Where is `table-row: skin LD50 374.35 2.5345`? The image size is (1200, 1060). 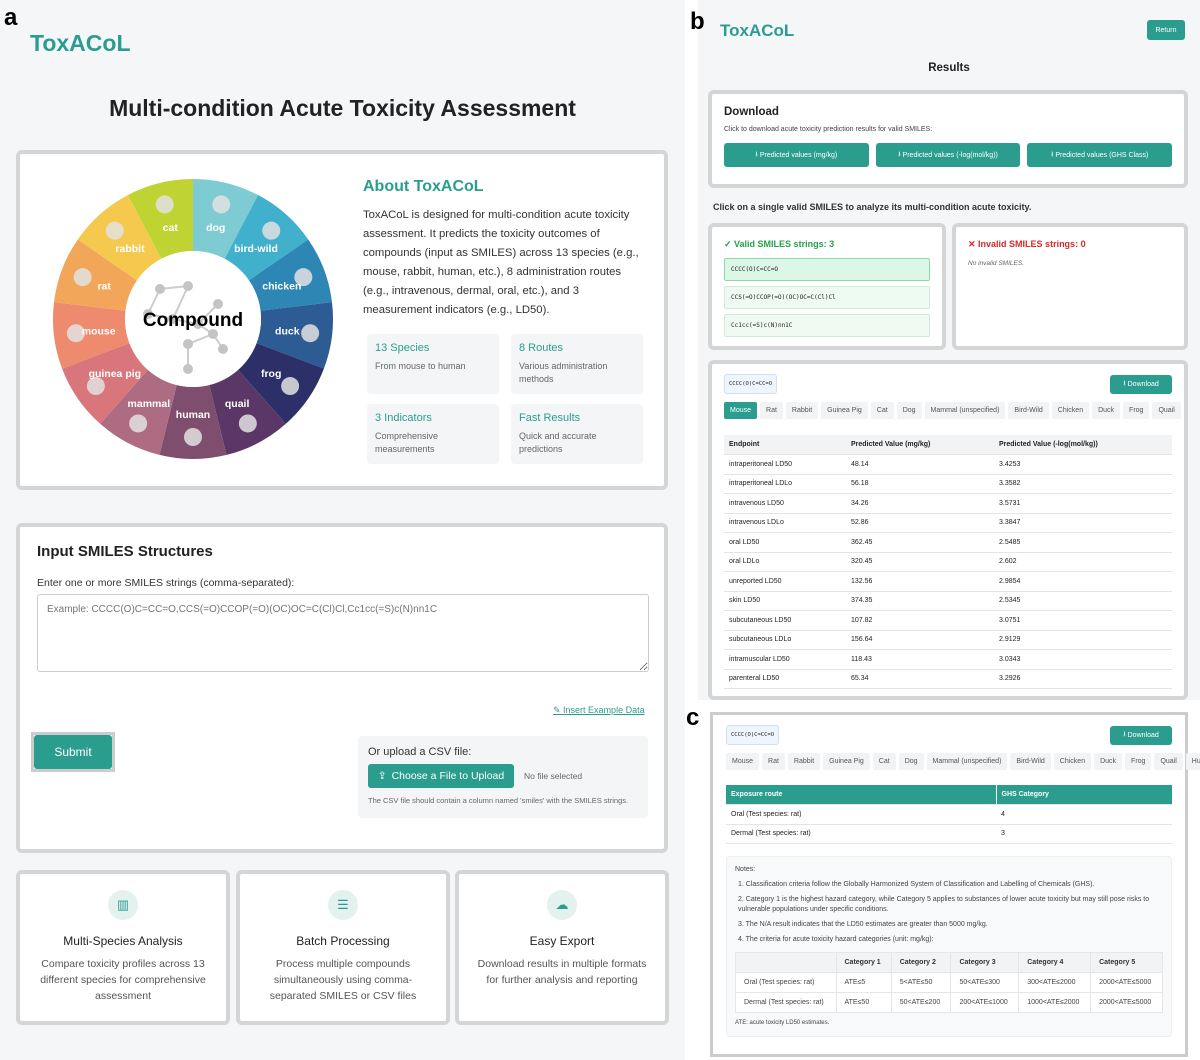
table-row: skin LD50 374.35 2.5345 is located at coordinates (948, 601).